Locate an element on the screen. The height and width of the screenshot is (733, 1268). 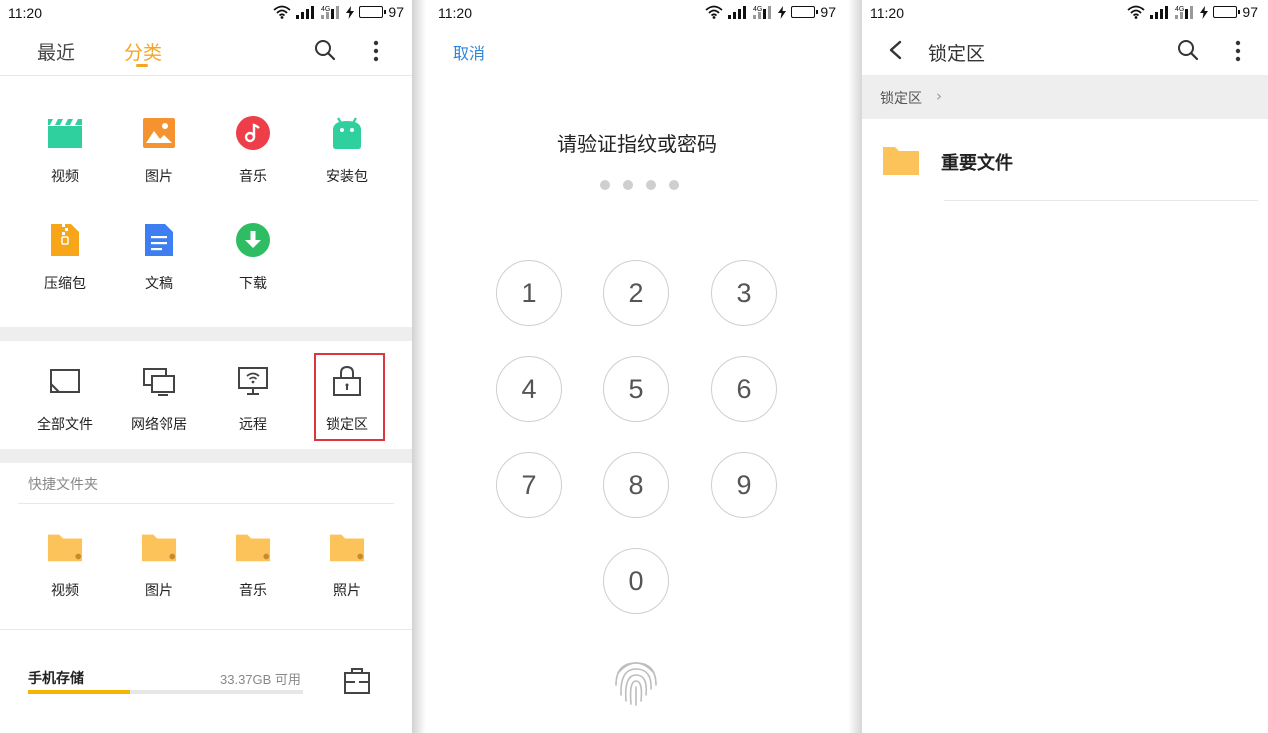
location-all-files: 全部文件 is located at coordinates (65, 398).